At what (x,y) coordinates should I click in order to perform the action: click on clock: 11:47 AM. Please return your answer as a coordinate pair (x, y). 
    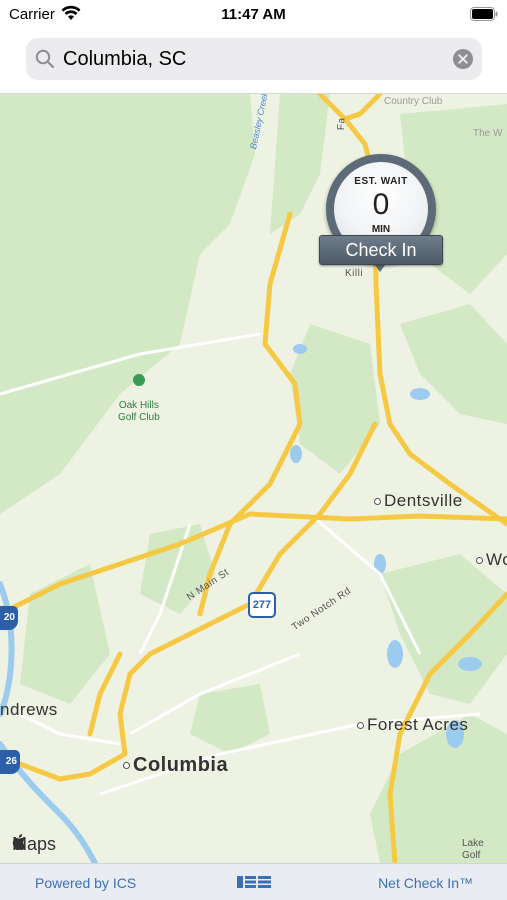
    Looking at the image, I should click on (253, 14).